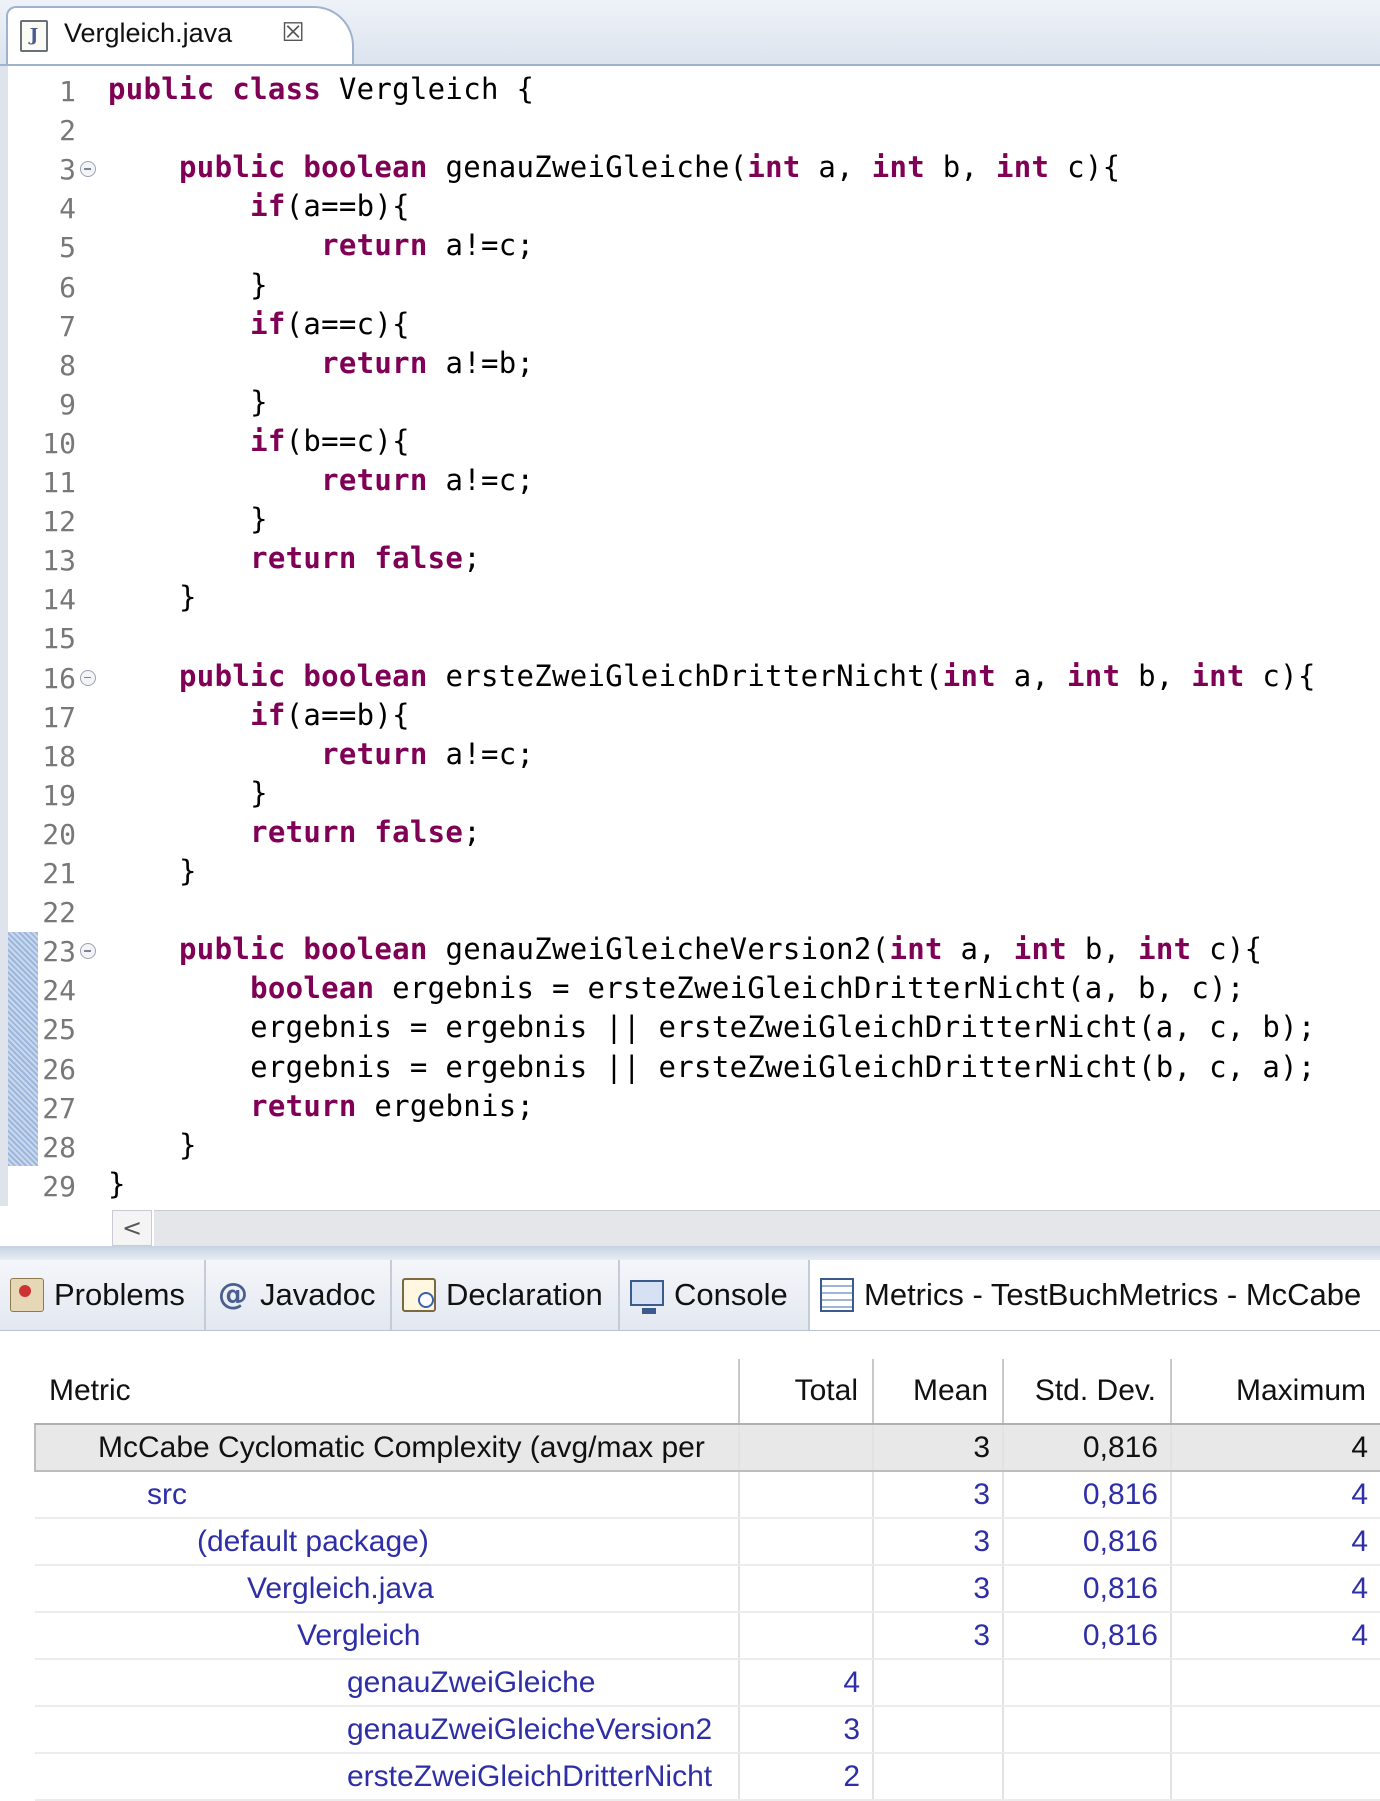 The image size is (1380, 1801). I want to click on metric-total: 3, so click(806, 1730).